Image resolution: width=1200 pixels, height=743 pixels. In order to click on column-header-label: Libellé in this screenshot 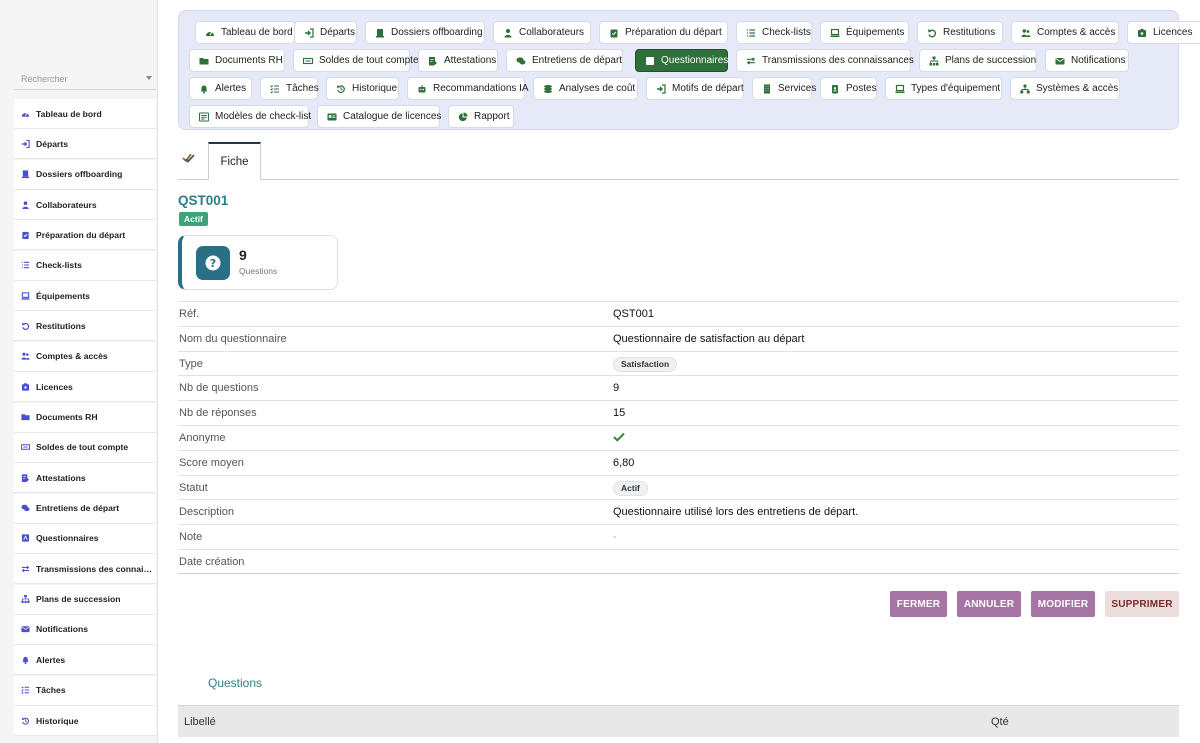, I will do `click(200, 722)`.